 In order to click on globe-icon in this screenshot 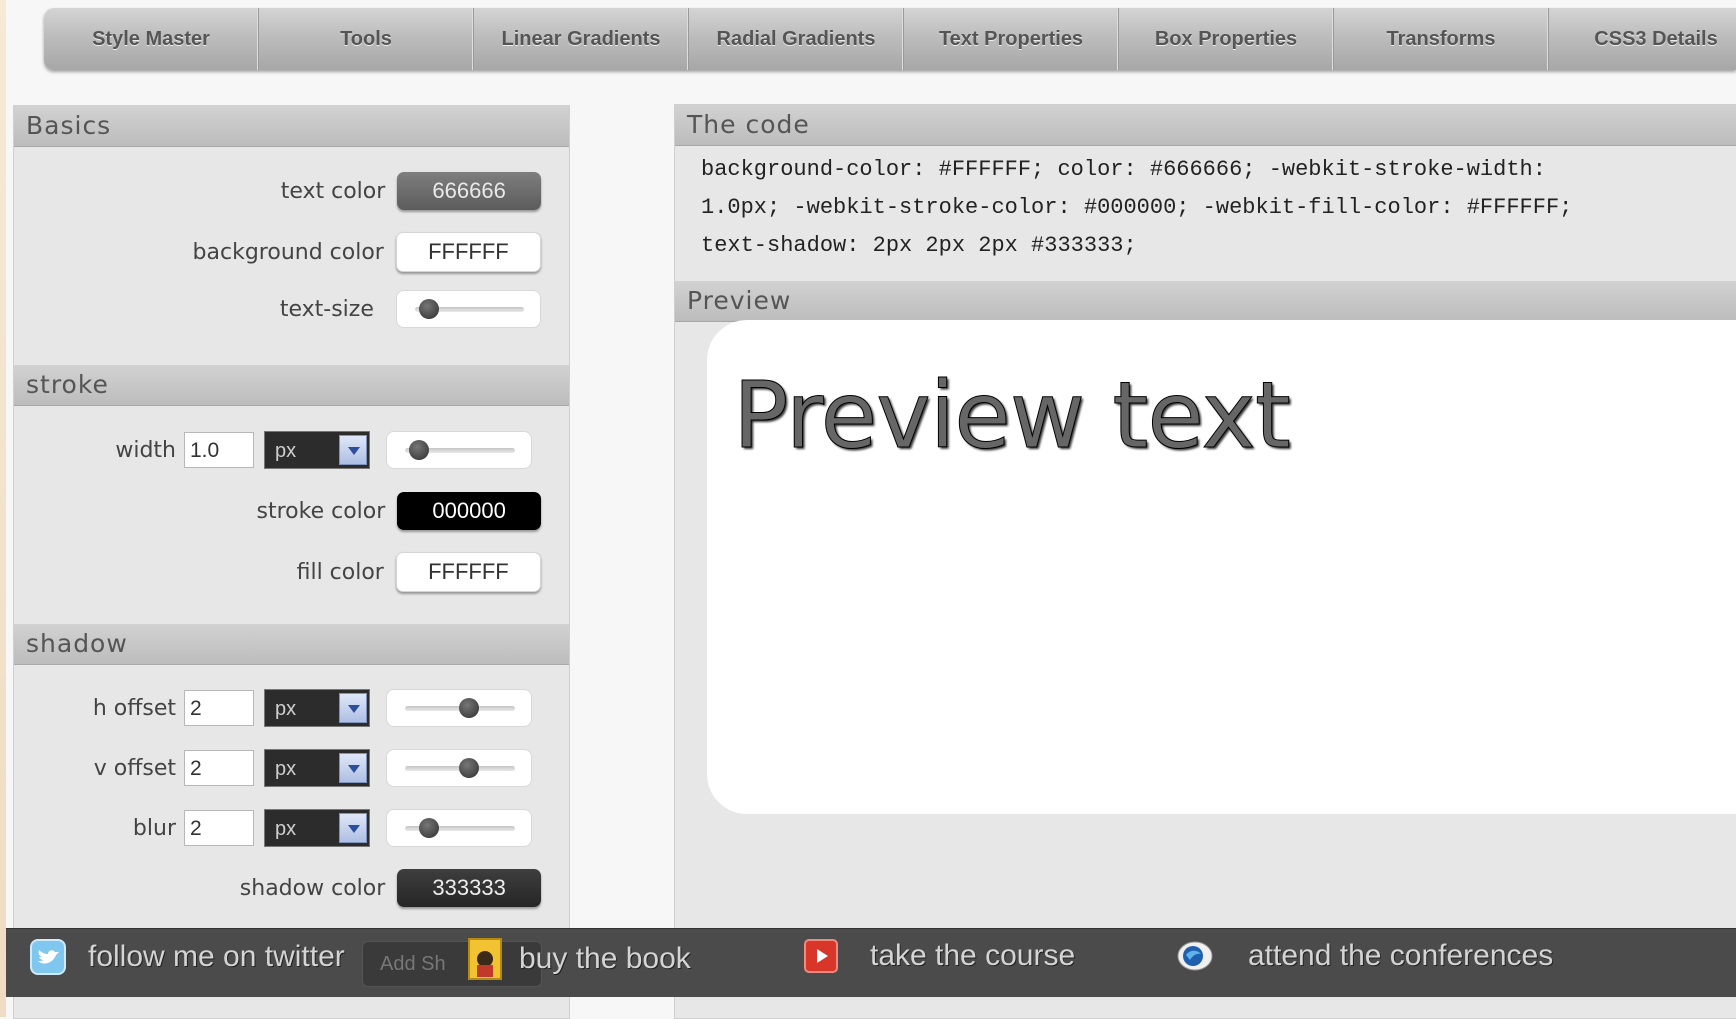, I will do `click(1195, 956)`.